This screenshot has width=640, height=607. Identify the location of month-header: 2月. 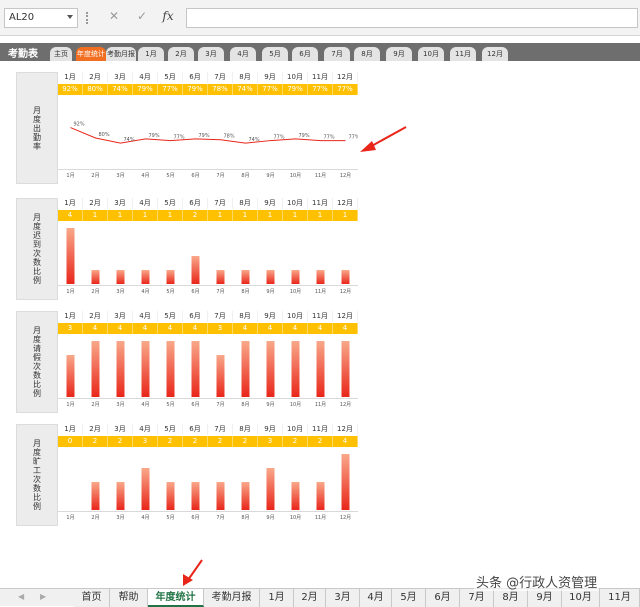
(95, 203).